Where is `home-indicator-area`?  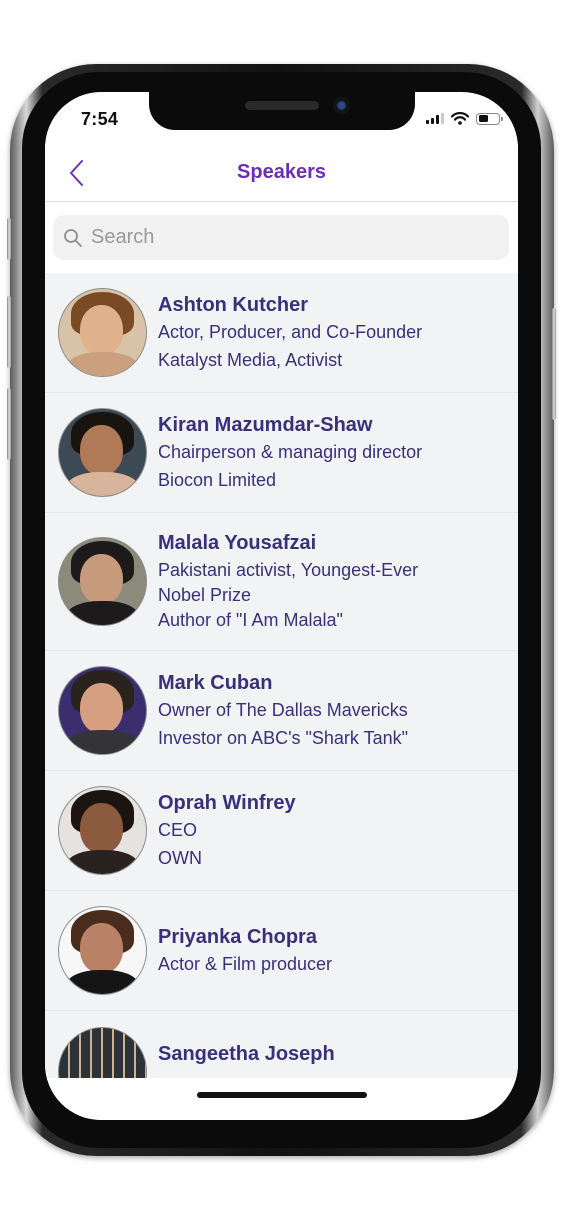 home-indicator-area is located at coordinates (281, 1099).